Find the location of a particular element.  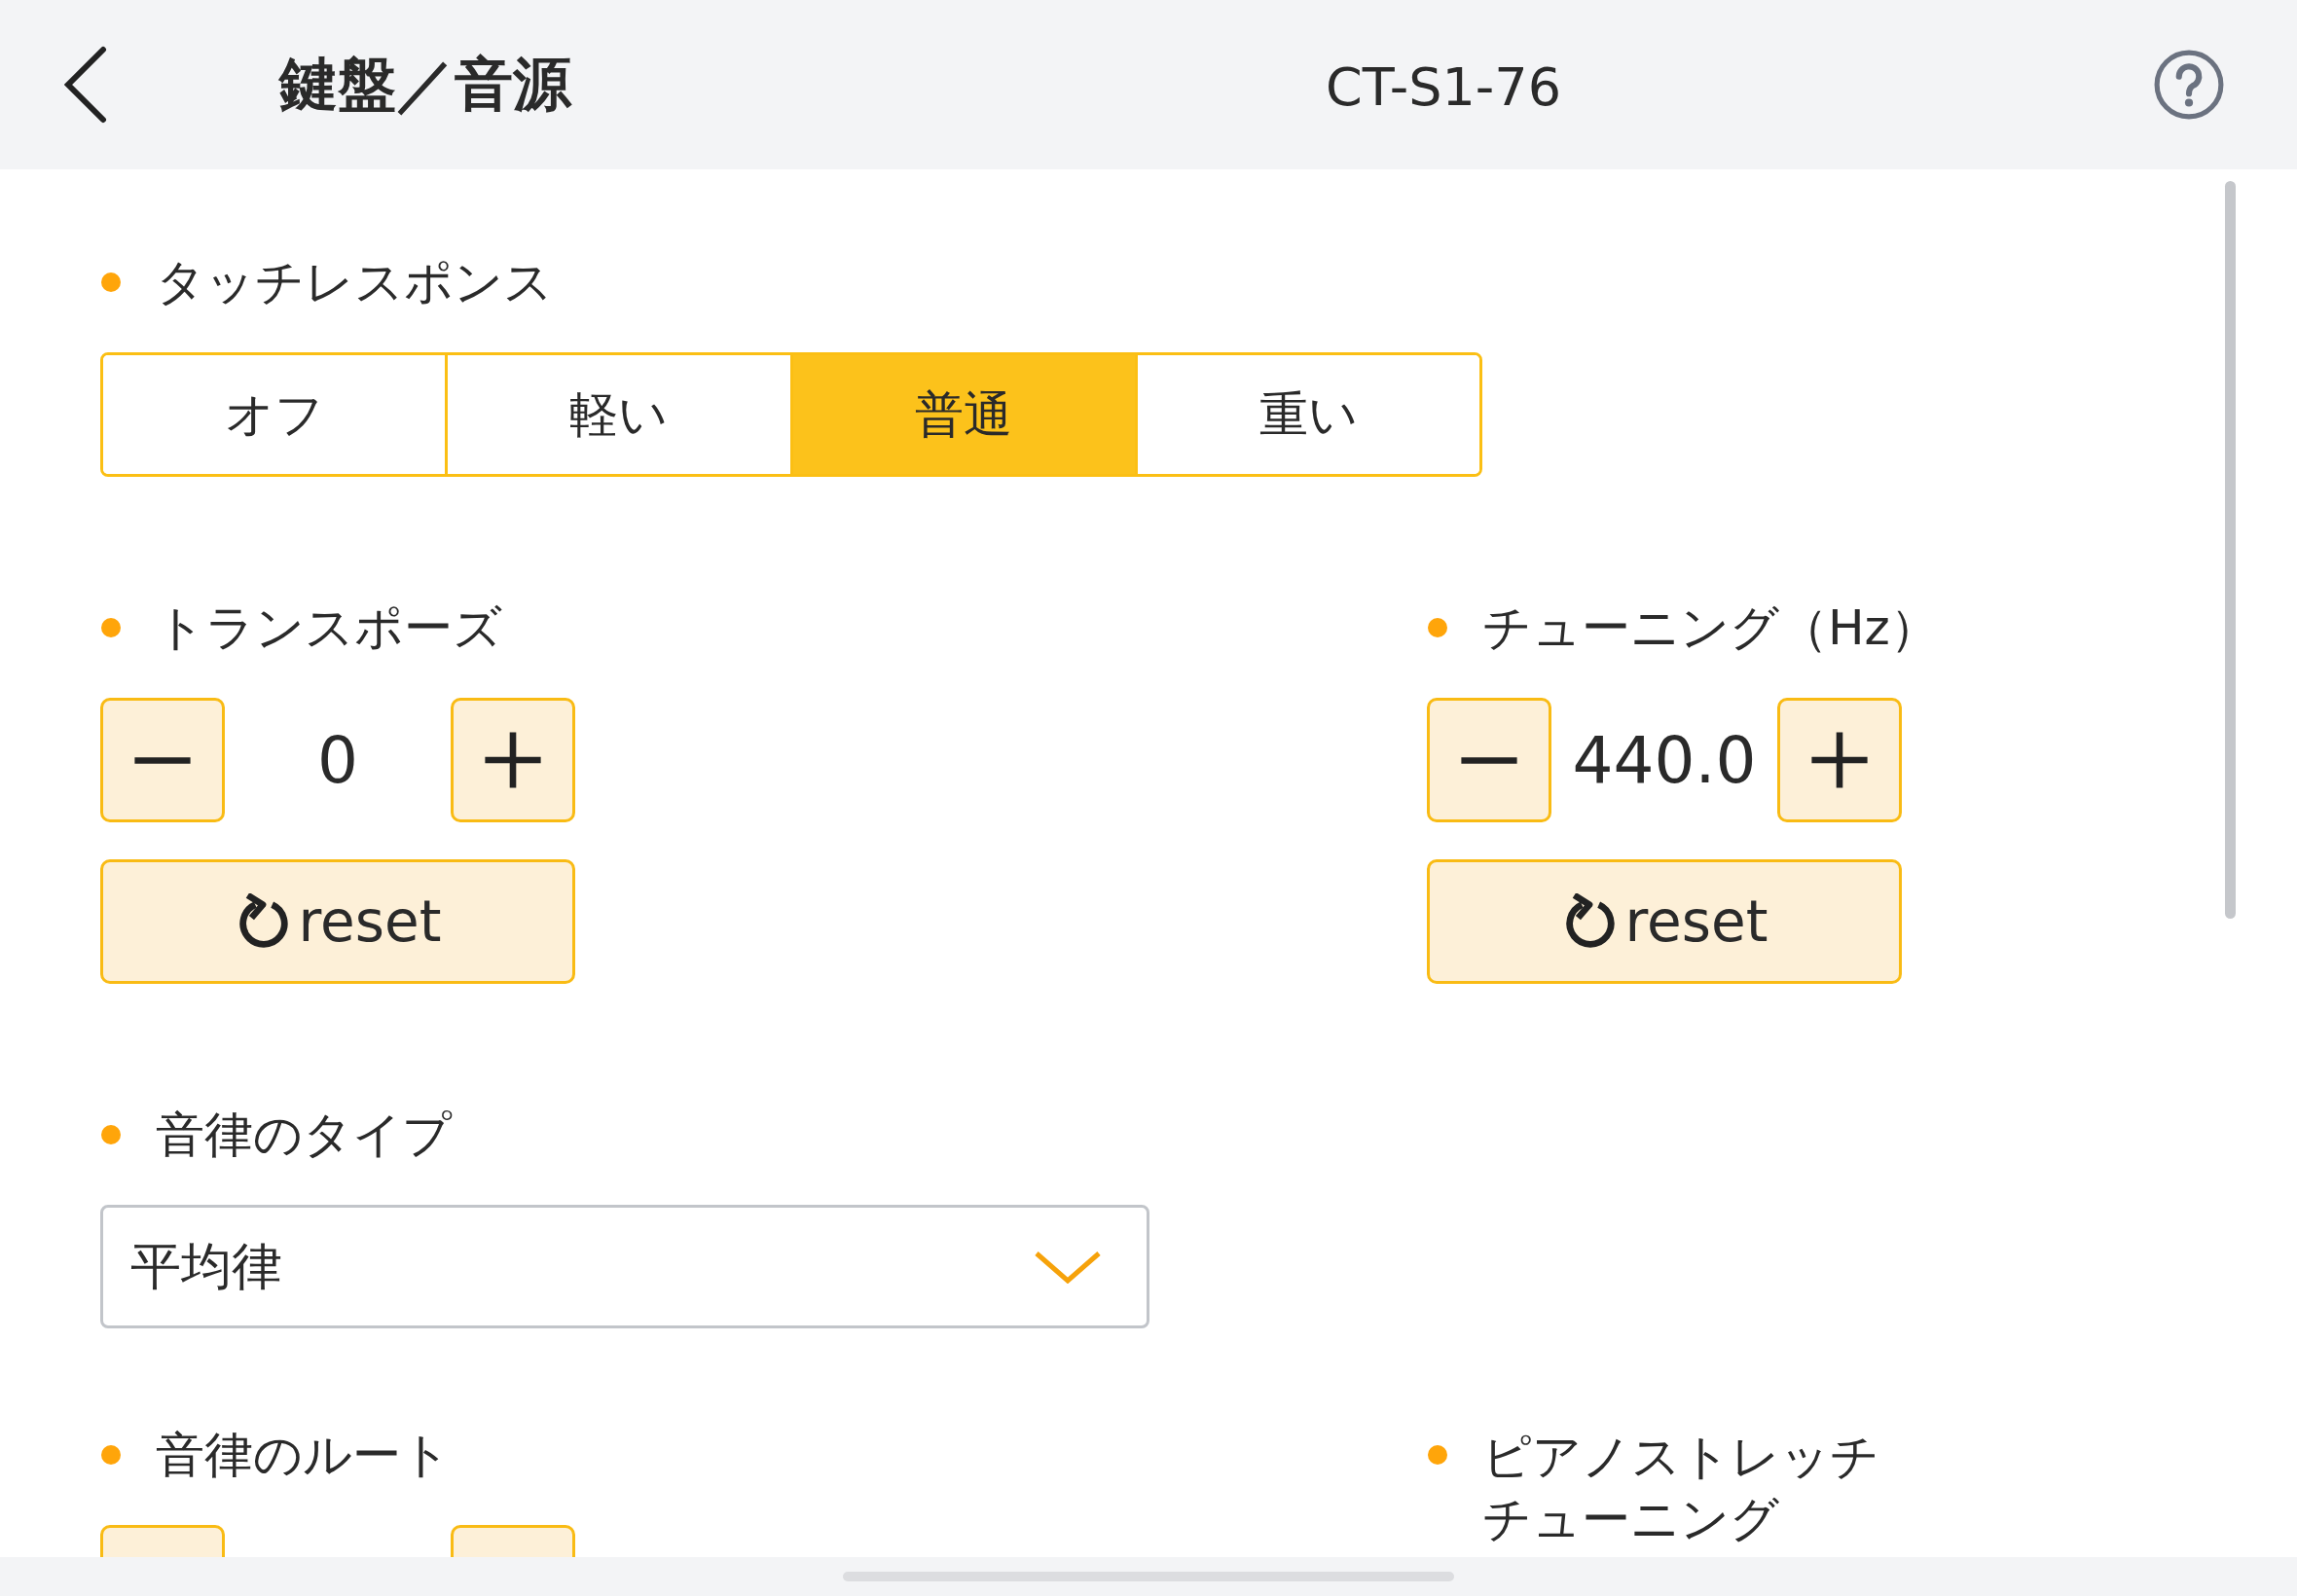

value-display: 440.0 is located at coordinates (1664, 760).